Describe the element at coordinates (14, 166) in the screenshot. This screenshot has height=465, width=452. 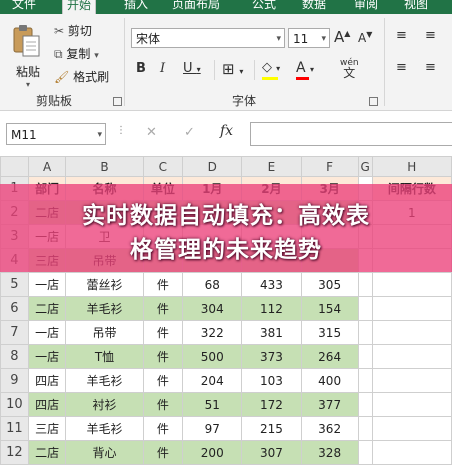
I see `select-all-corner` at that location.